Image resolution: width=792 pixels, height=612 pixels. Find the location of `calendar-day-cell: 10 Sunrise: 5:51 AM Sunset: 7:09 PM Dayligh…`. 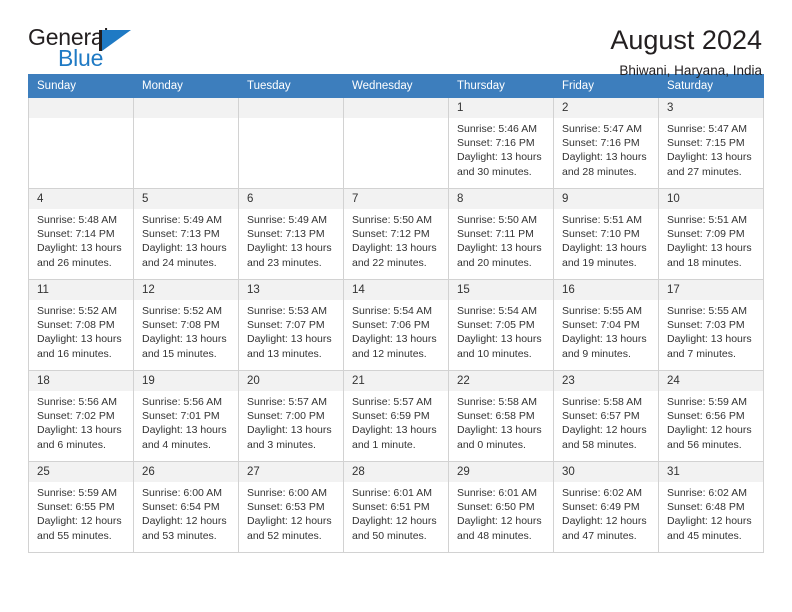

calendar-day-cell: 10 Sunrise: 5:51 AM Sunset: 7:09 PM Dayligh… is located at coordinates (711, 234).